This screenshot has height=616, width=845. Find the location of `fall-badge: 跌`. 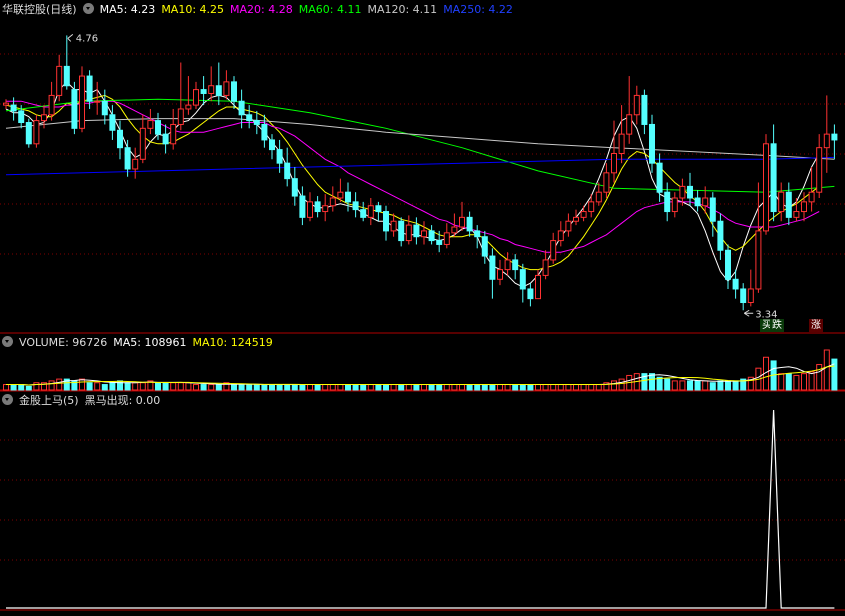

fall-badge: 跌 is located at coordinates (777, 325).